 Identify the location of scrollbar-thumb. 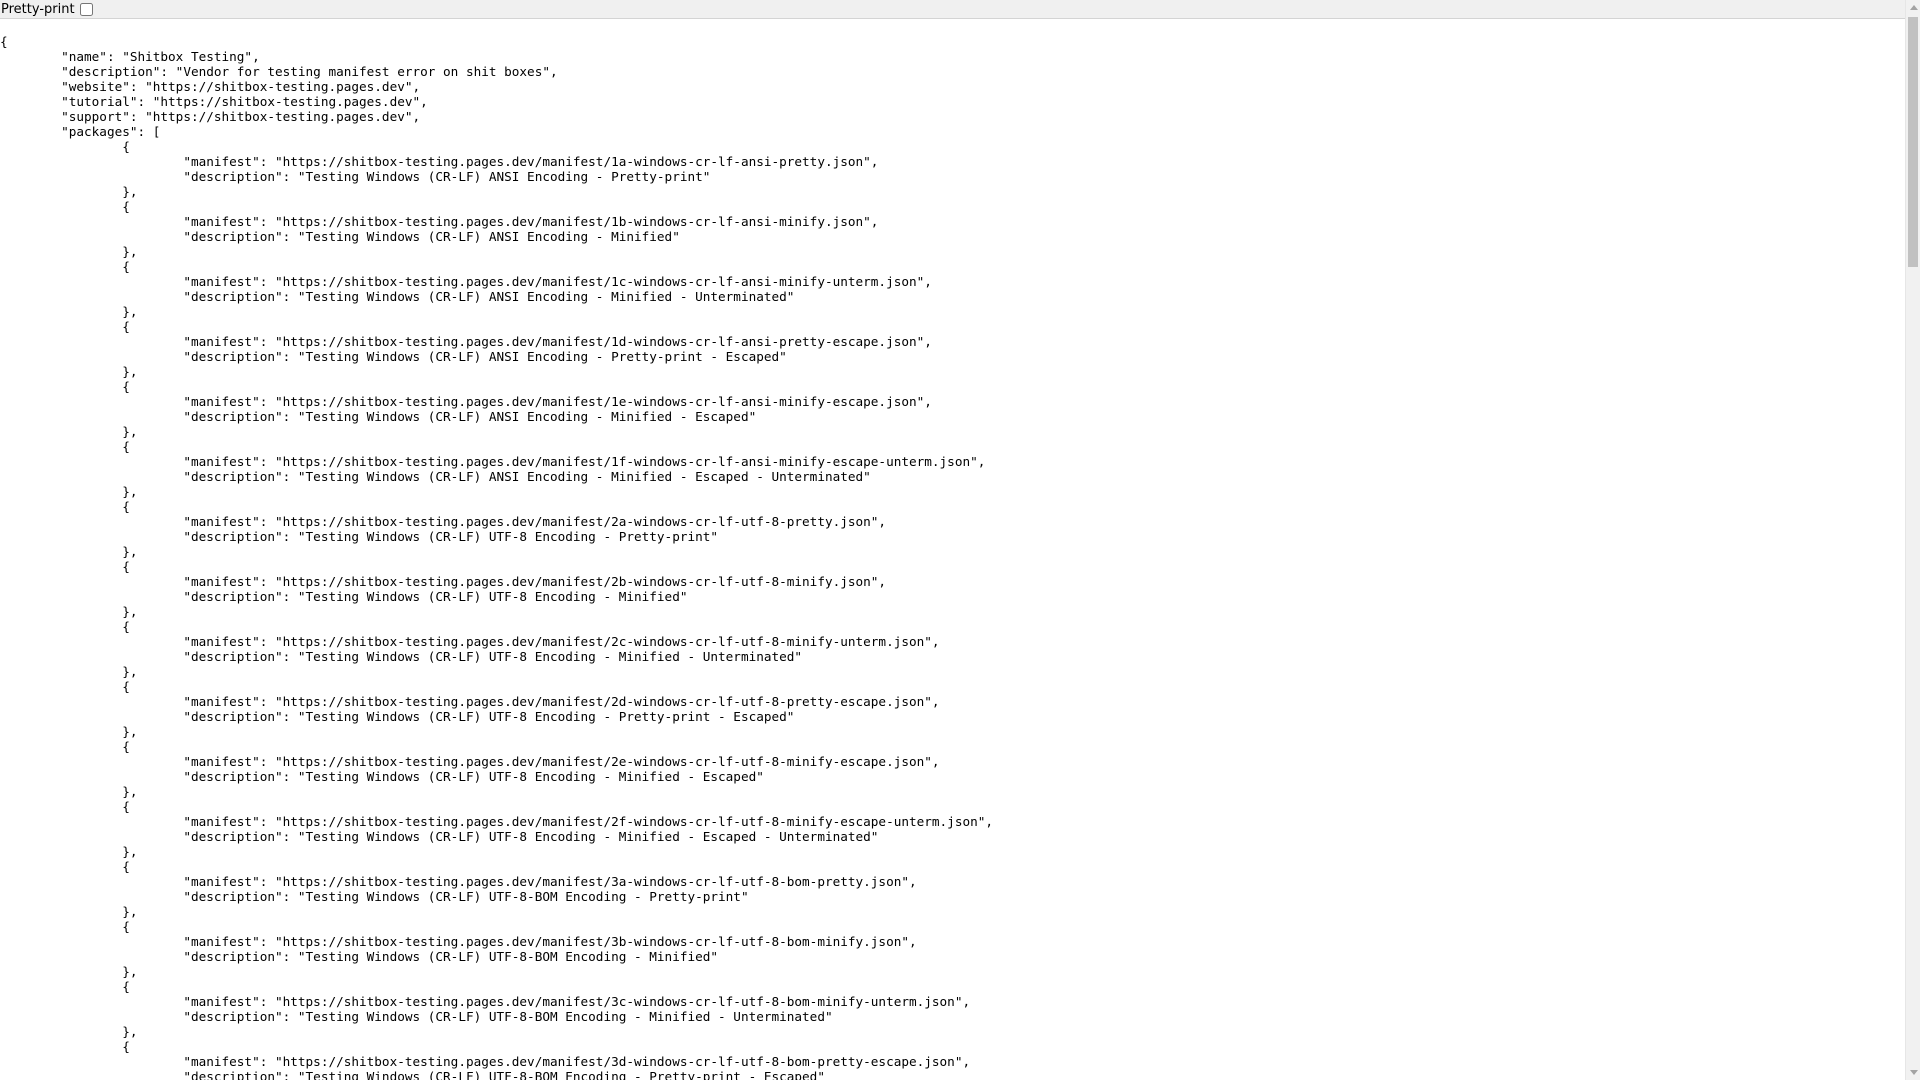
(1913, 142).